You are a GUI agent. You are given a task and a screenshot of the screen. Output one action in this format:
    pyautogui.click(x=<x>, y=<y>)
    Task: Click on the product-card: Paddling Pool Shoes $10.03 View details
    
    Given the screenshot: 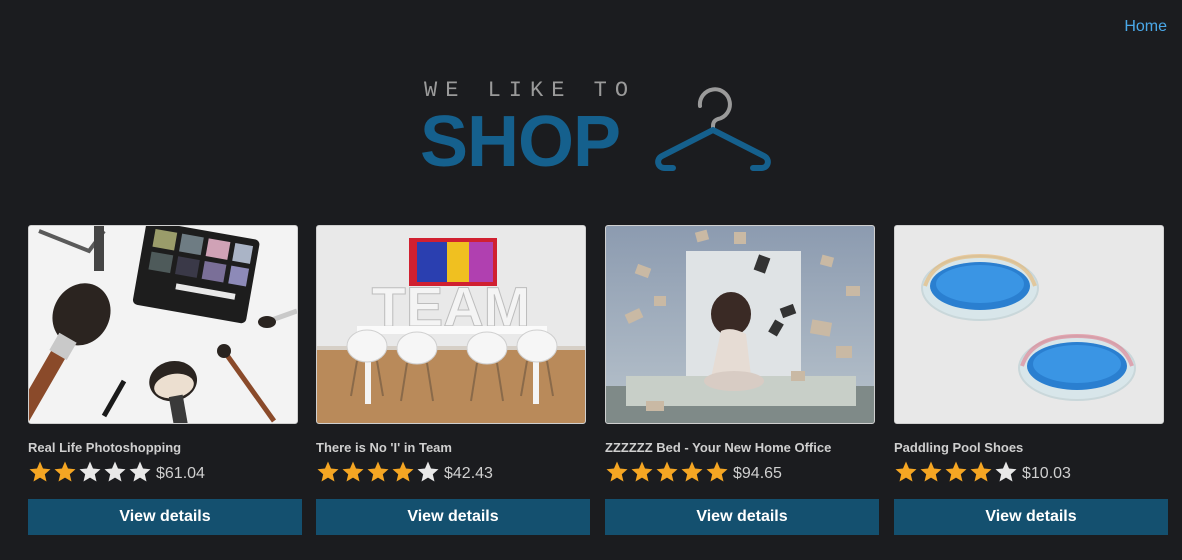 What is the action you would take?
    pyautogui.click(x=1031, y=380)
    